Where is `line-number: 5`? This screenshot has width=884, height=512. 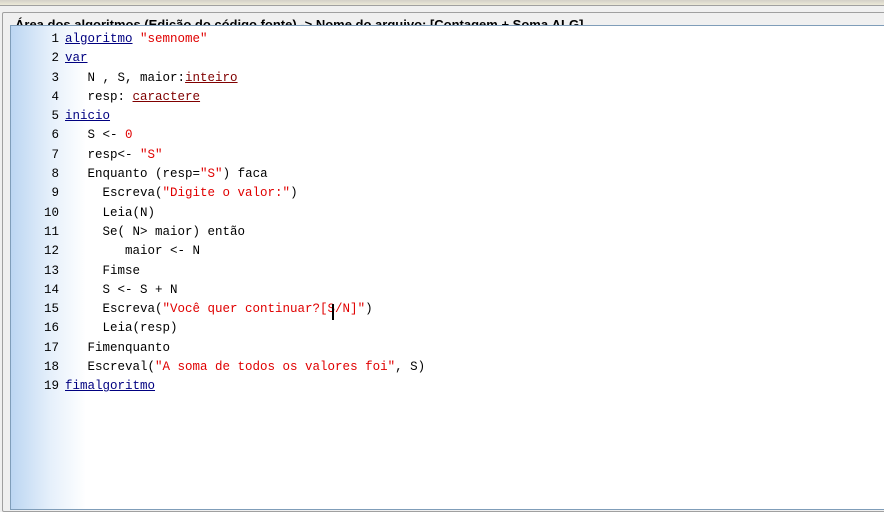 line-number: 5 is located at coordinates (55, 116).